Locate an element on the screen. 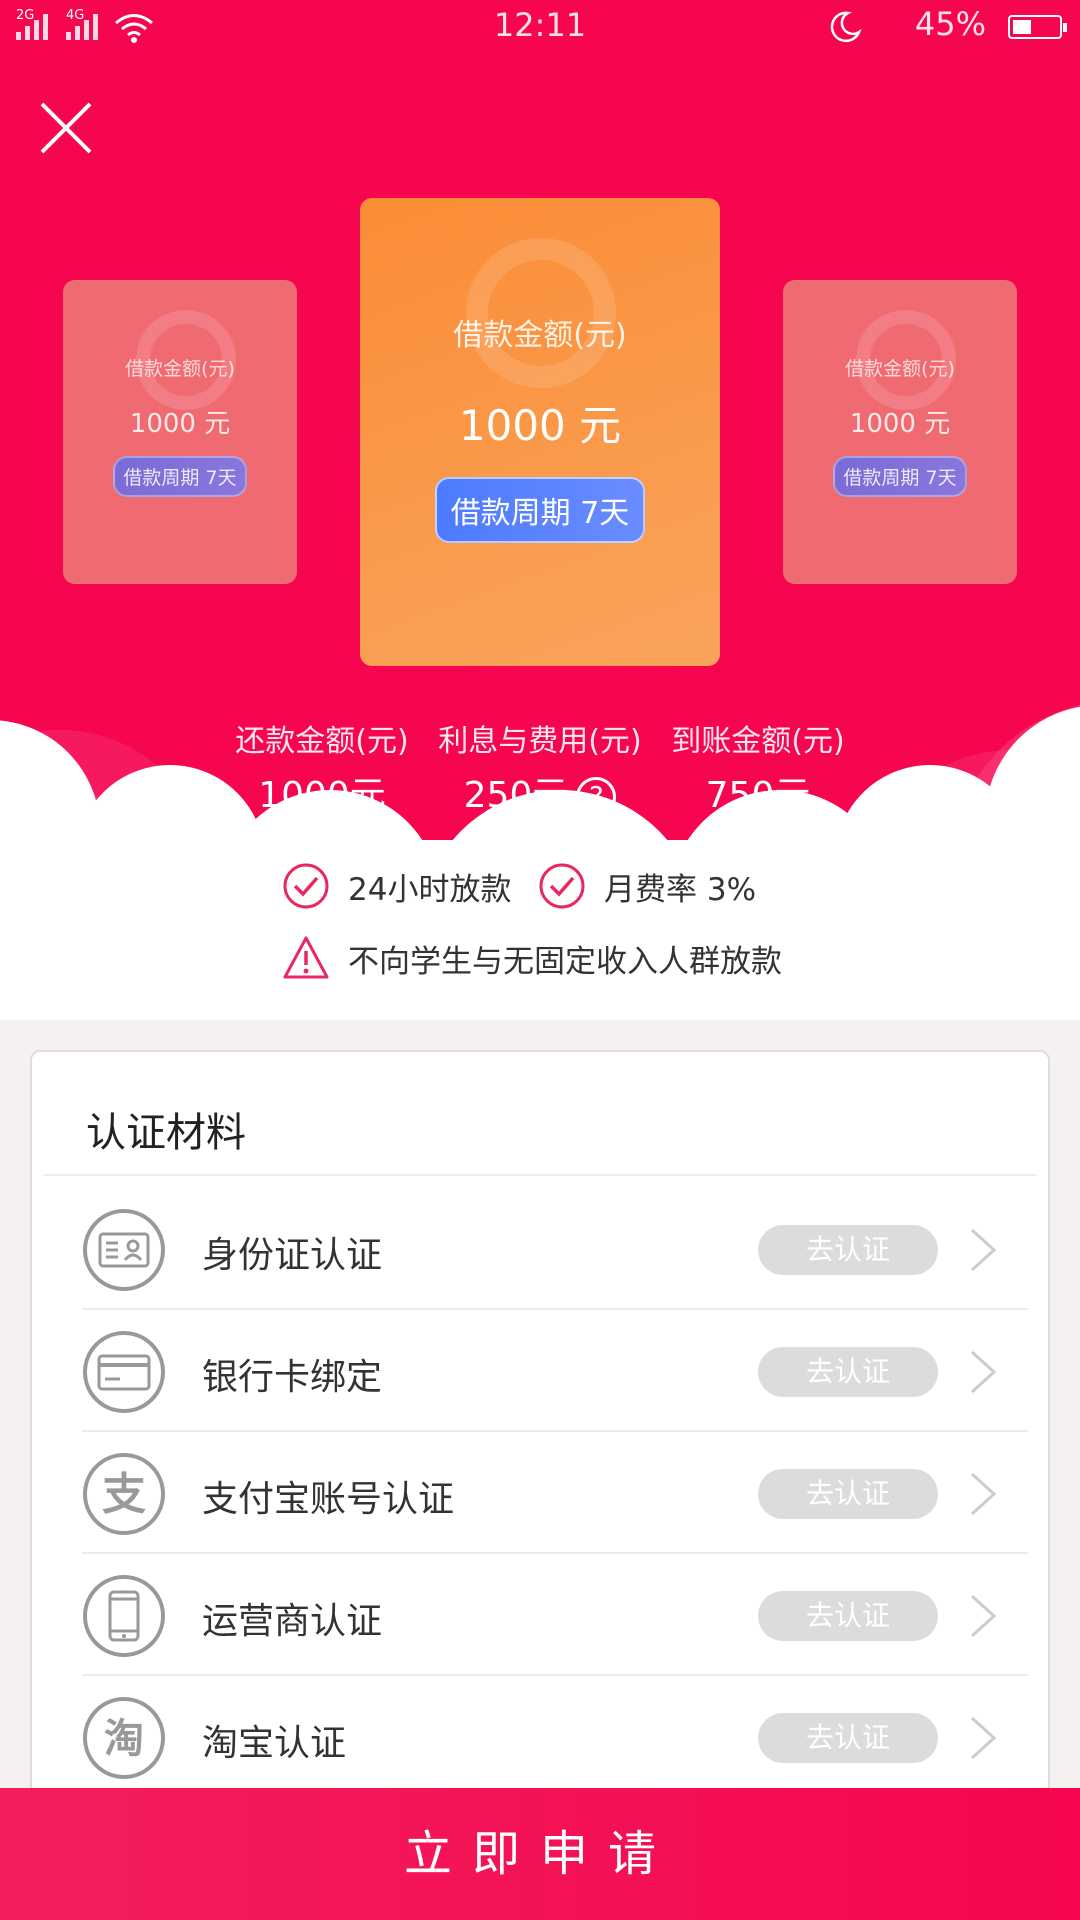  fees-summary: 利息与费用(元) 250元? is located at coordinates (540, 767).